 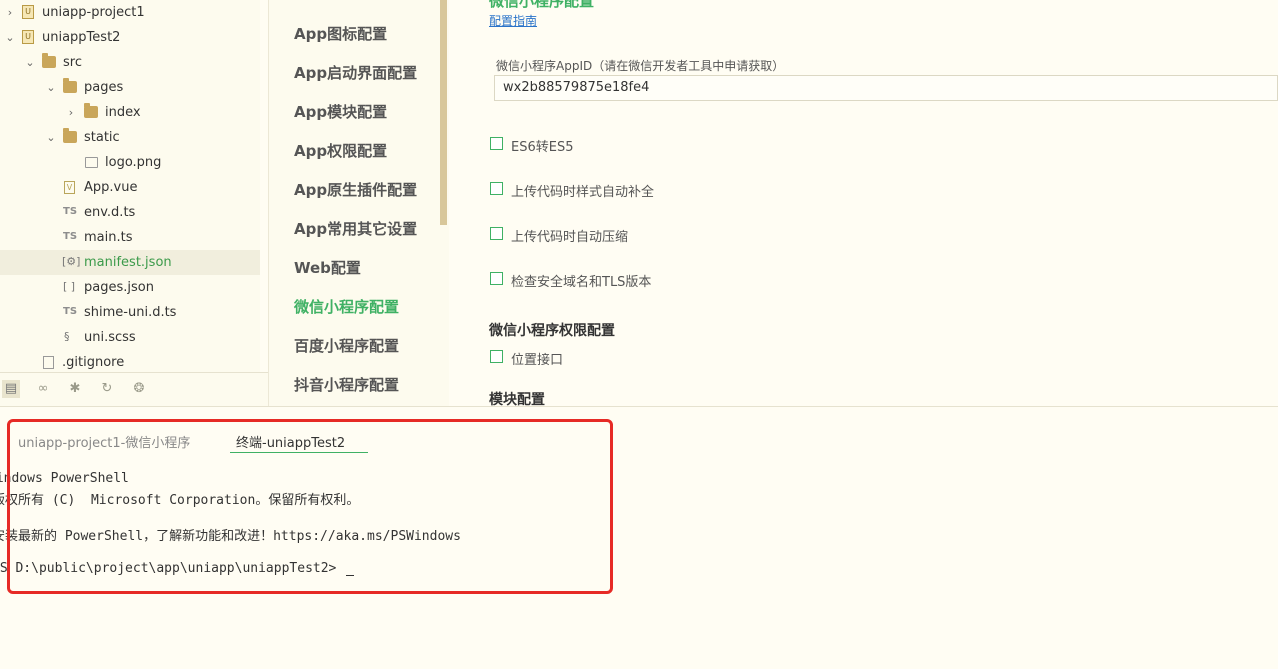 I want to click on nav-item-app-permissions: App权限配置, so click(x=340, y=150).